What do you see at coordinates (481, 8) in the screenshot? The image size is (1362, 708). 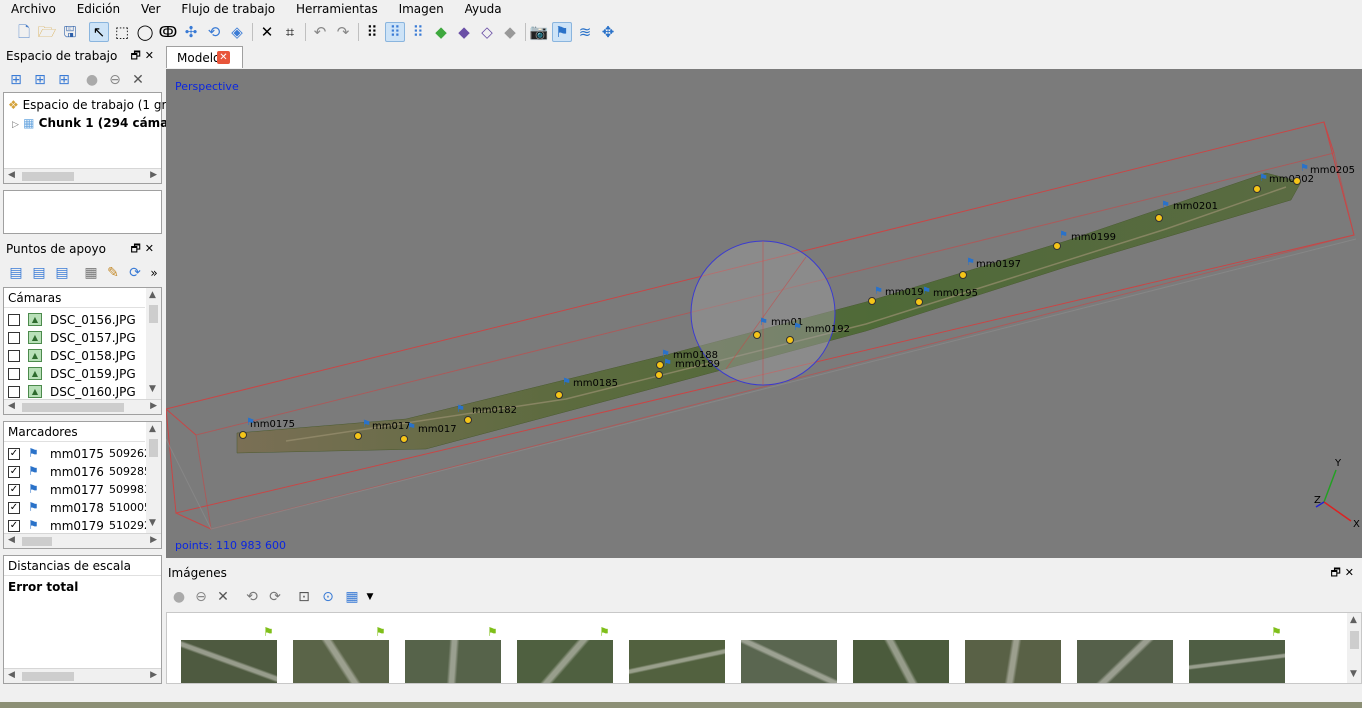 I see `menu-ayuda: Ayuda` at bounding box center [481, 8].